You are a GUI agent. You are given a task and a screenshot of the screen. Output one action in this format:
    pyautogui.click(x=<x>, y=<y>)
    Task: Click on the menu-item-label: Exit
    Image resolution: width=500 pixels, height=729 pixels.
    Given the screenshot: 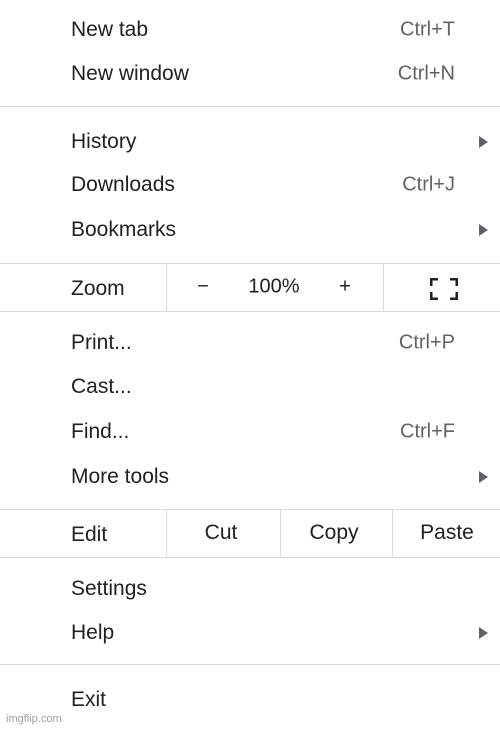 What is the action you would take?
    pyautogui.click(x=89, y=699)
    